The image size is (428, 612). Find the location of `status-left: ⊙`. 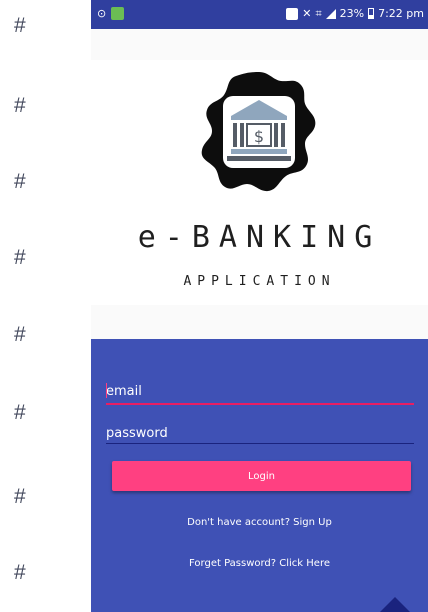

status-left: ⊙ is located at coordinates (111, 13).